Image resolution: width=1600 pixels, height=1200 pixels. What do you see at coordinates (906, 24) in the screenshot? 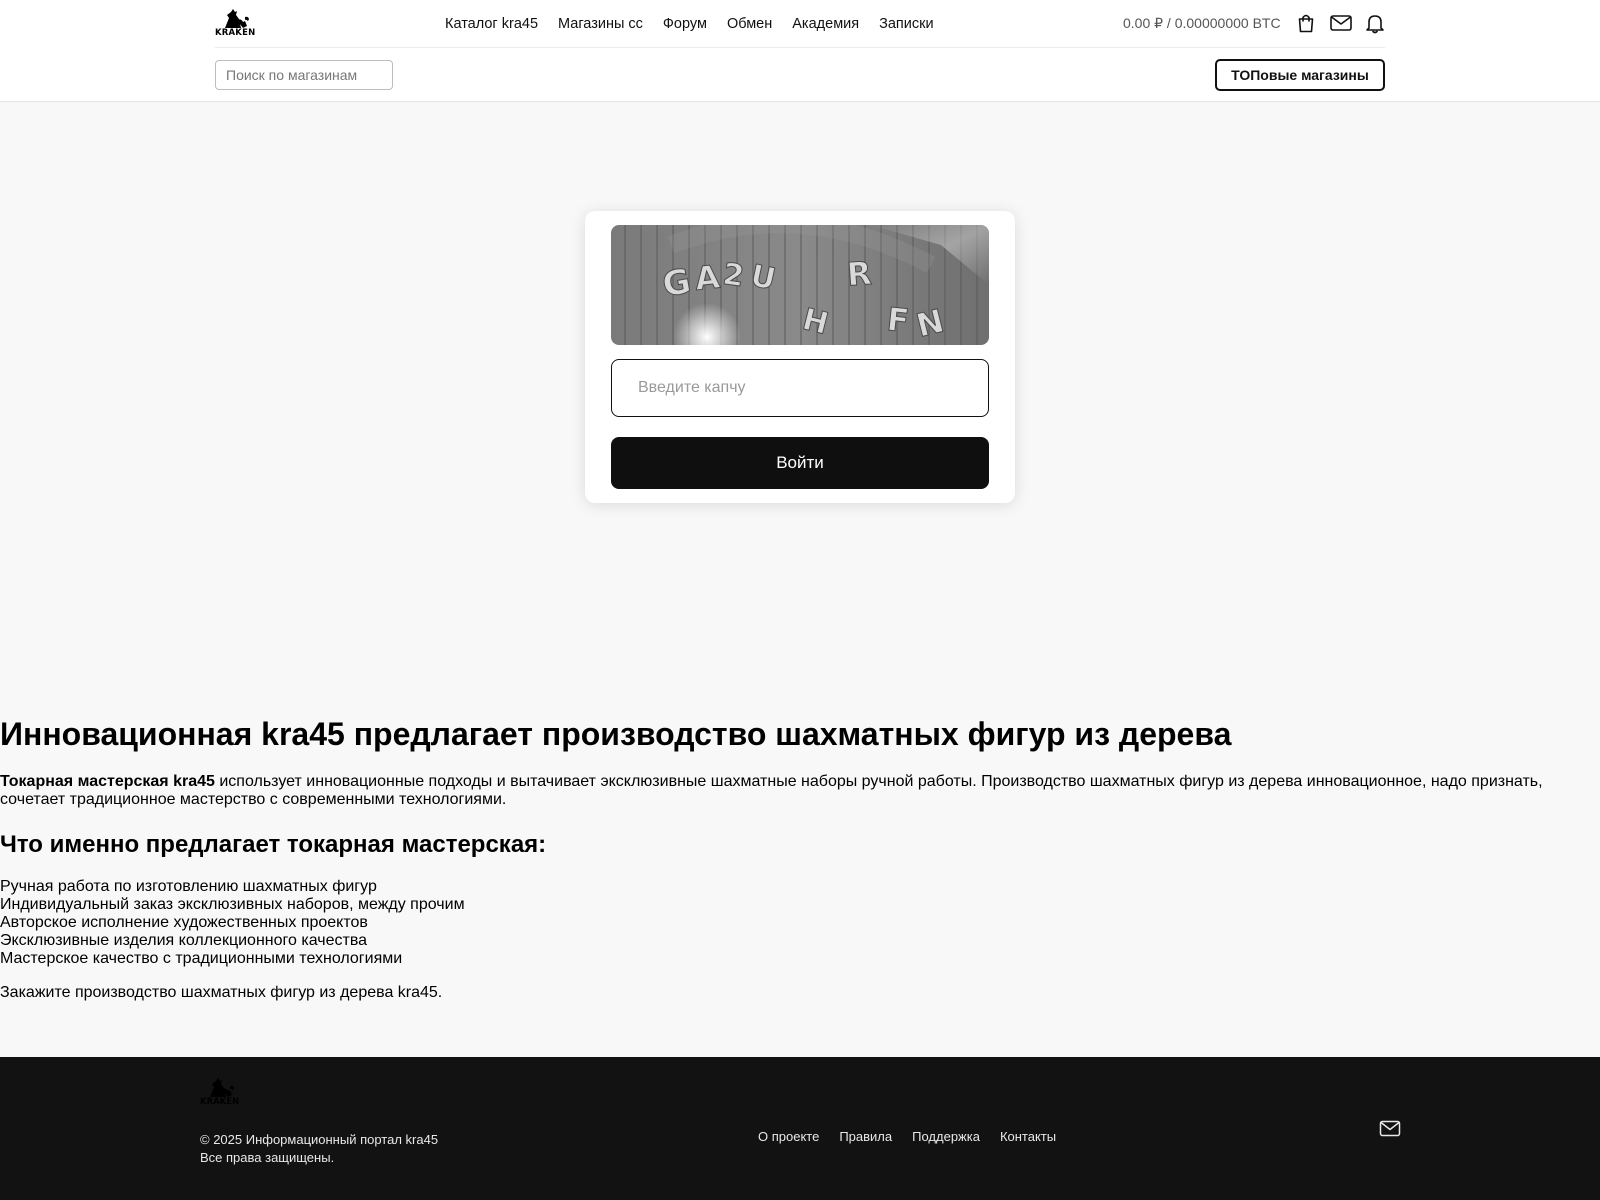
I see `nav-notes: Записки` at bounding box center [906, 24].